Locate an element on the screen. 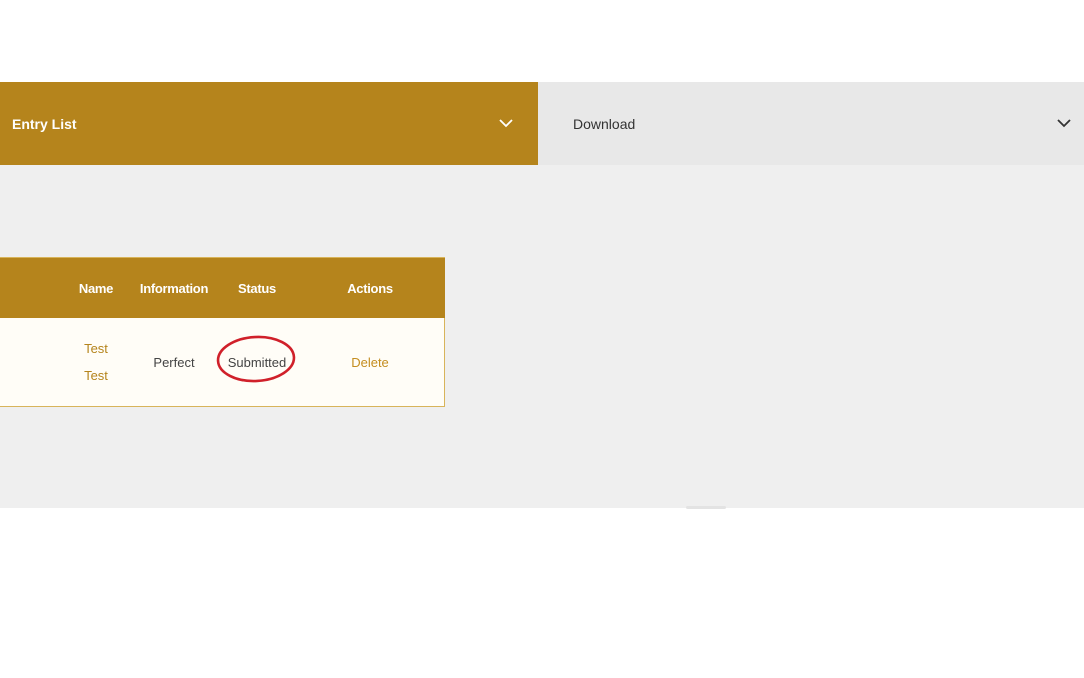 The image size is (1084, 678). tab-download-label: Download is located at coordinates (604, 123).